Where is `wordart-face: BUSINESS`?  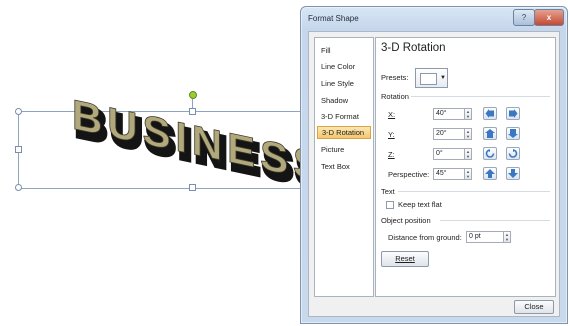
wordart-face: BUSINESS is located at coordinates (197, 141).